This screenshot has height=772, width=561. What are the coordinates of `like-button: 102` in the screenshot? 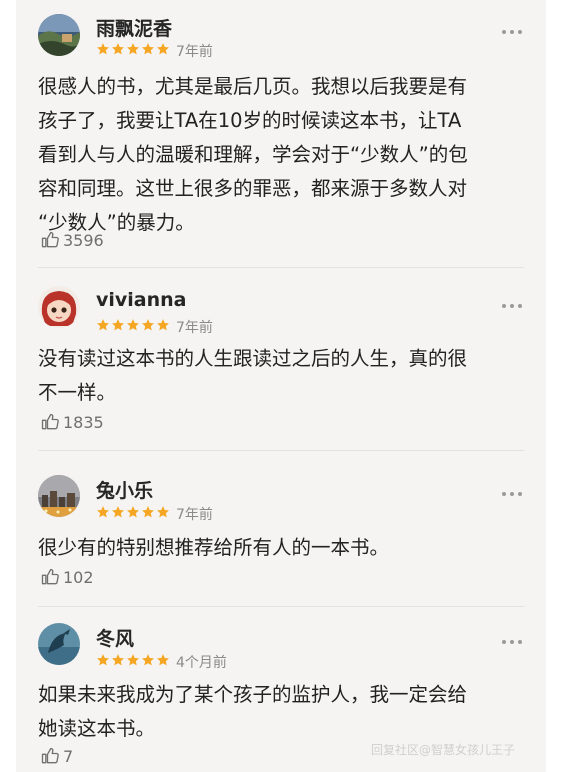 It's located at (67, 577).